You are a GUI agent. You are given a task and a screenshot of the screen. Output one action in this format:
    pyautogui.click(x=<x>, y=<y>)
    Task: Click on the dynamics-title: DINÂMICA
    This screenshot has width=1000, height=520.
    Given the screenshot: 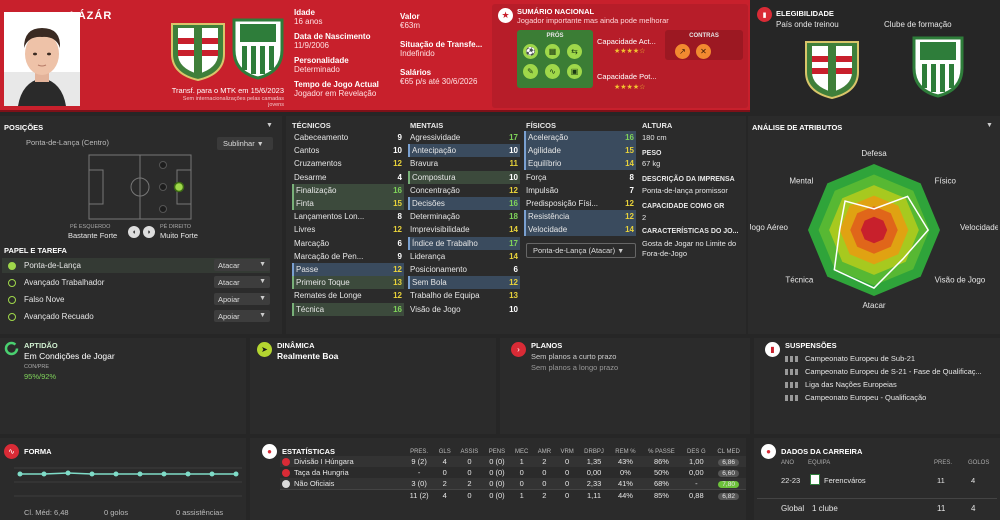 What is the action you would take?
    pyautogui.click(x=296, y=345)
    